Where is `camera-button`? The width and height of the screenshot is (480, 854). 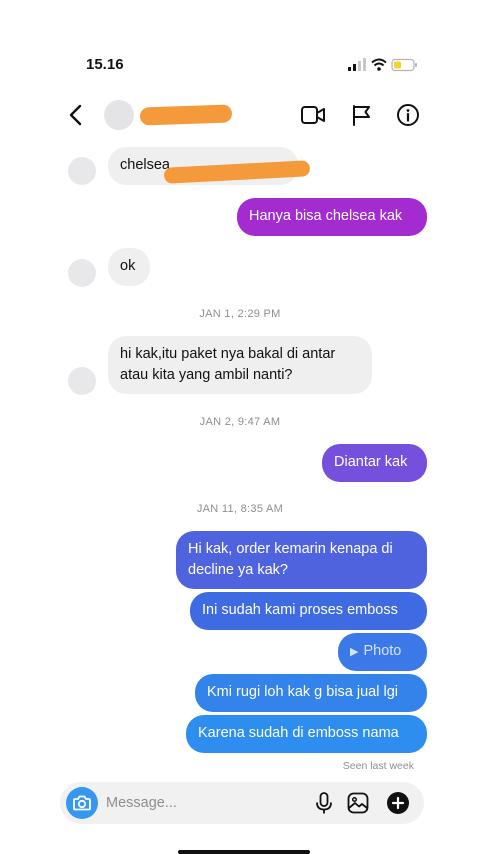
camera-button is located at coordinates (82, 803).